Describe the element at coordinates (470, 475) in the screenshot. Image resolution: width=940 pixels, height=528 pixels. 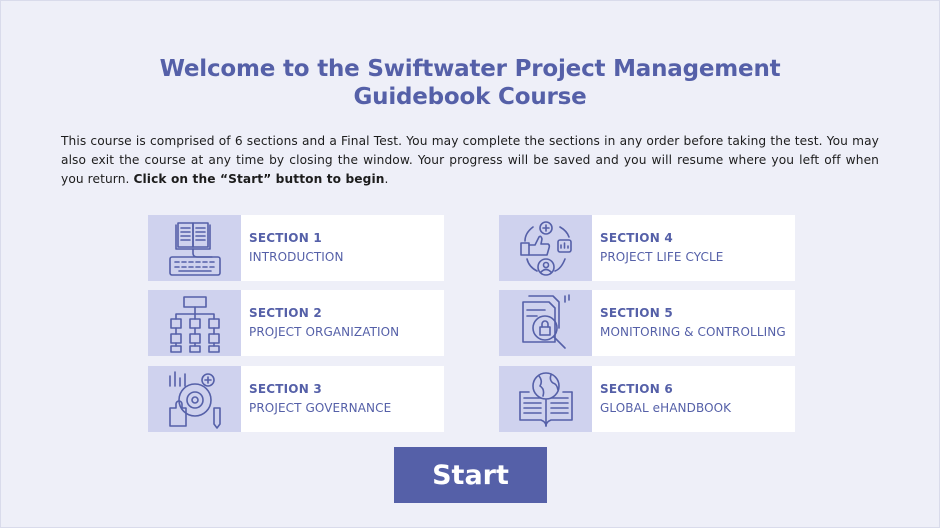
I see `start-button: Start` at that location.